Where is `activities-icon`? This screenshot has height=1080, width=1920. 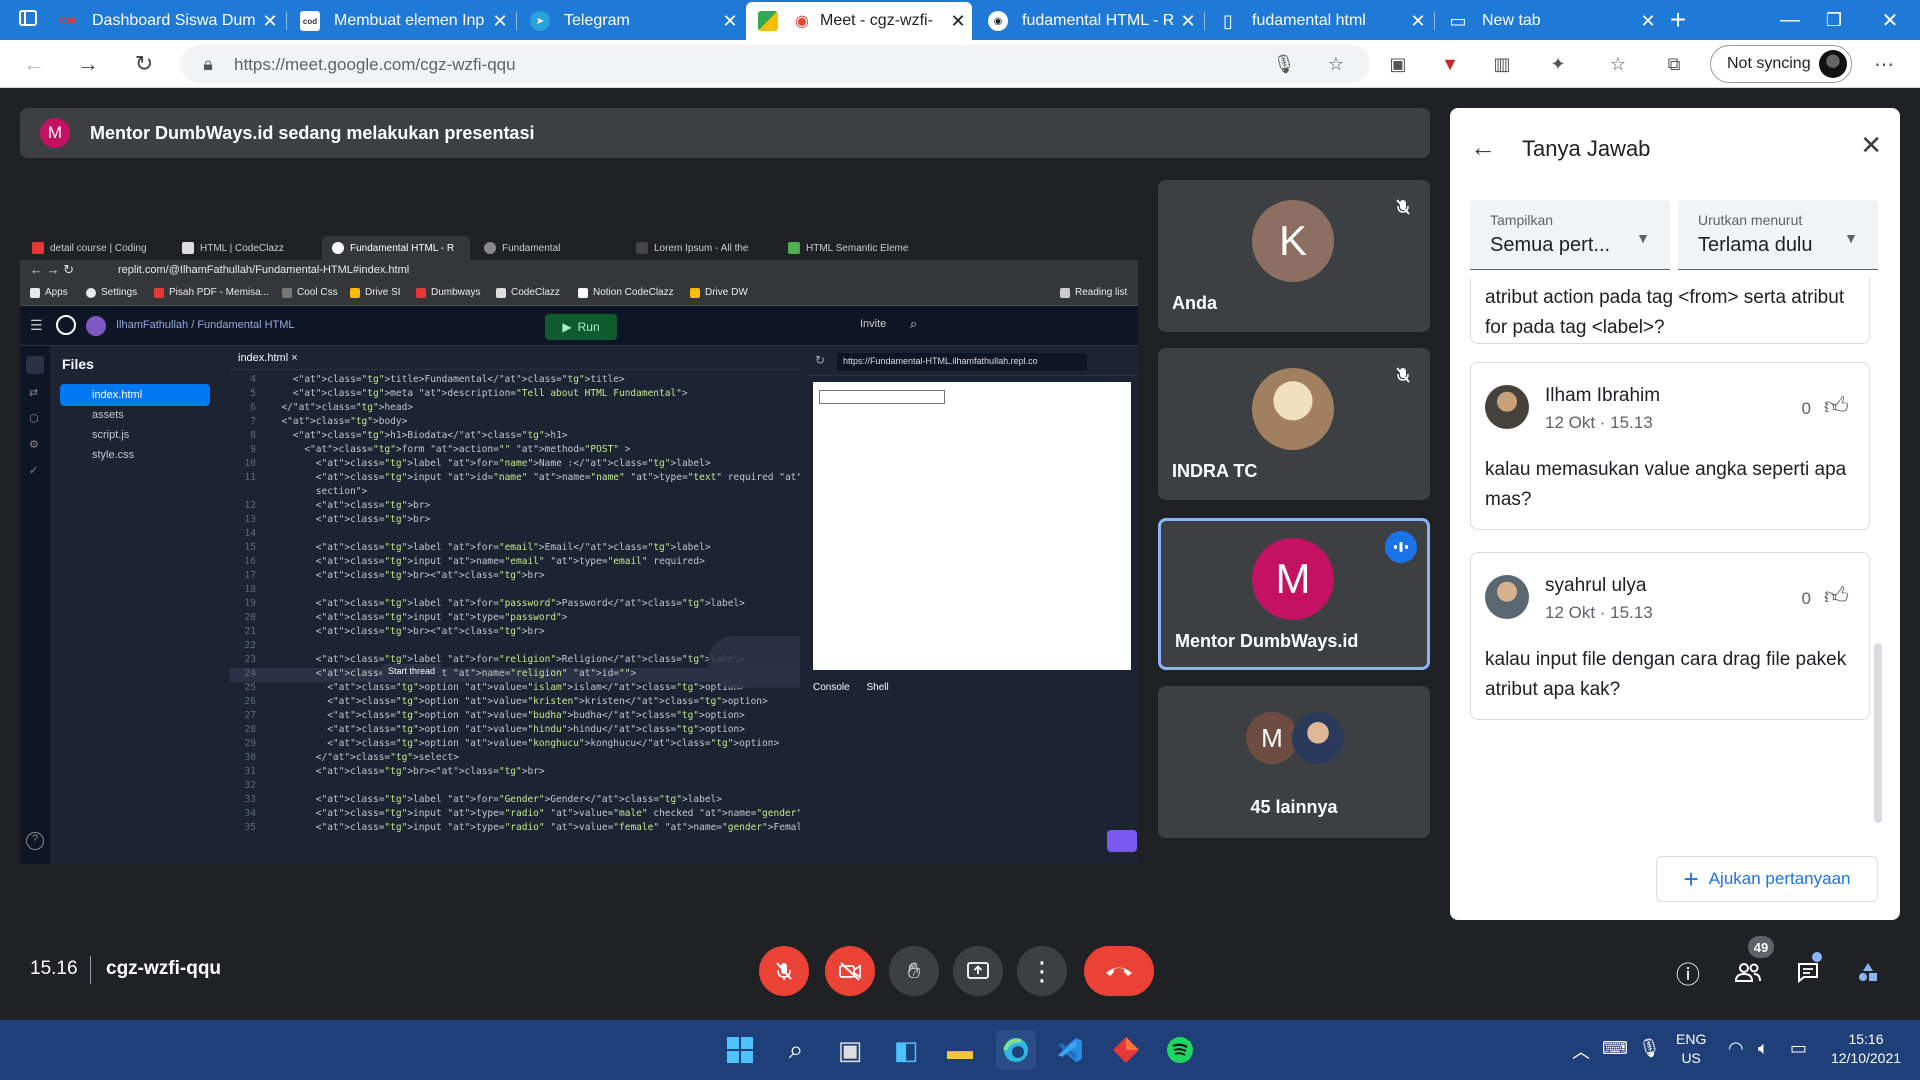
activities-icon is located at coordinates (1868, 972).